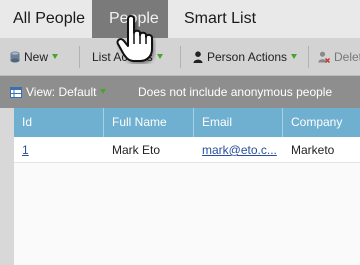 The height and width of the screenshot is (265, 360). What do you see at coordinates (347, 57) in the screenshot?
I see `delete-label: Delete` at bounding box center [347, 57].